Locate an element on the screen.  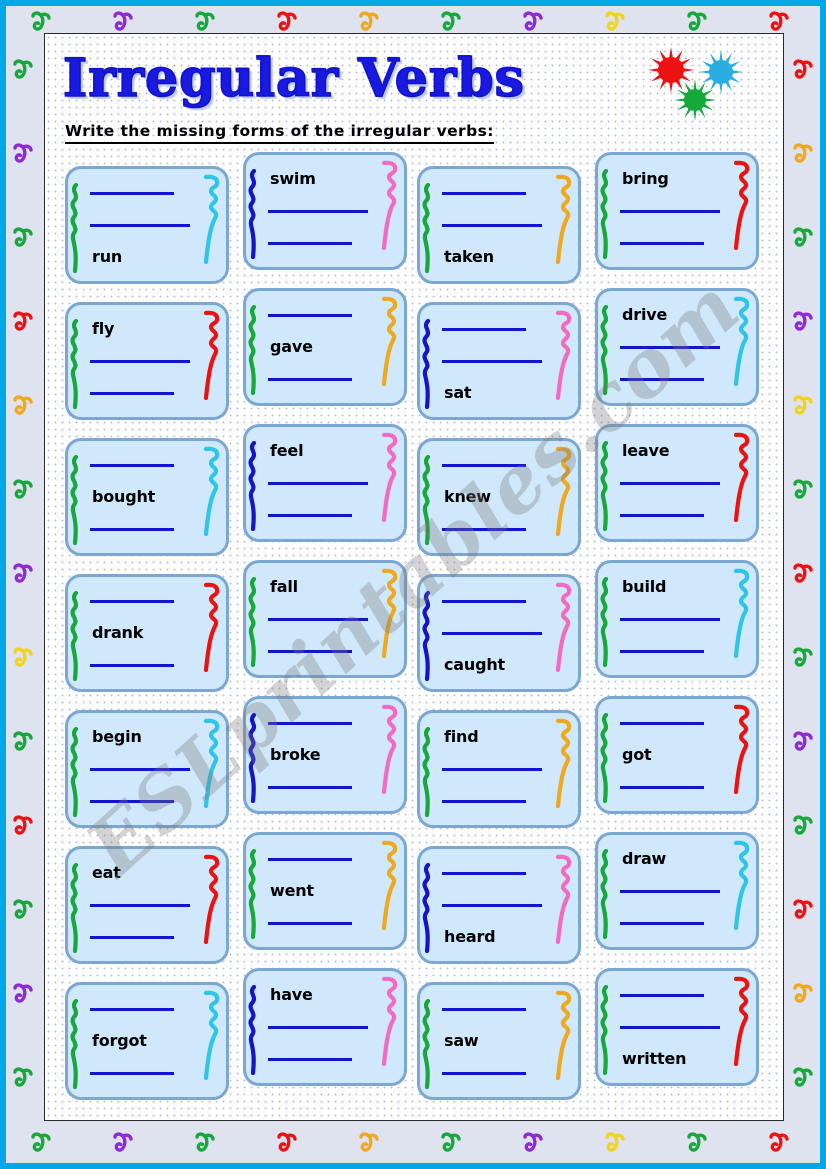
verb-card: leave is located at coordinates (677, 483).